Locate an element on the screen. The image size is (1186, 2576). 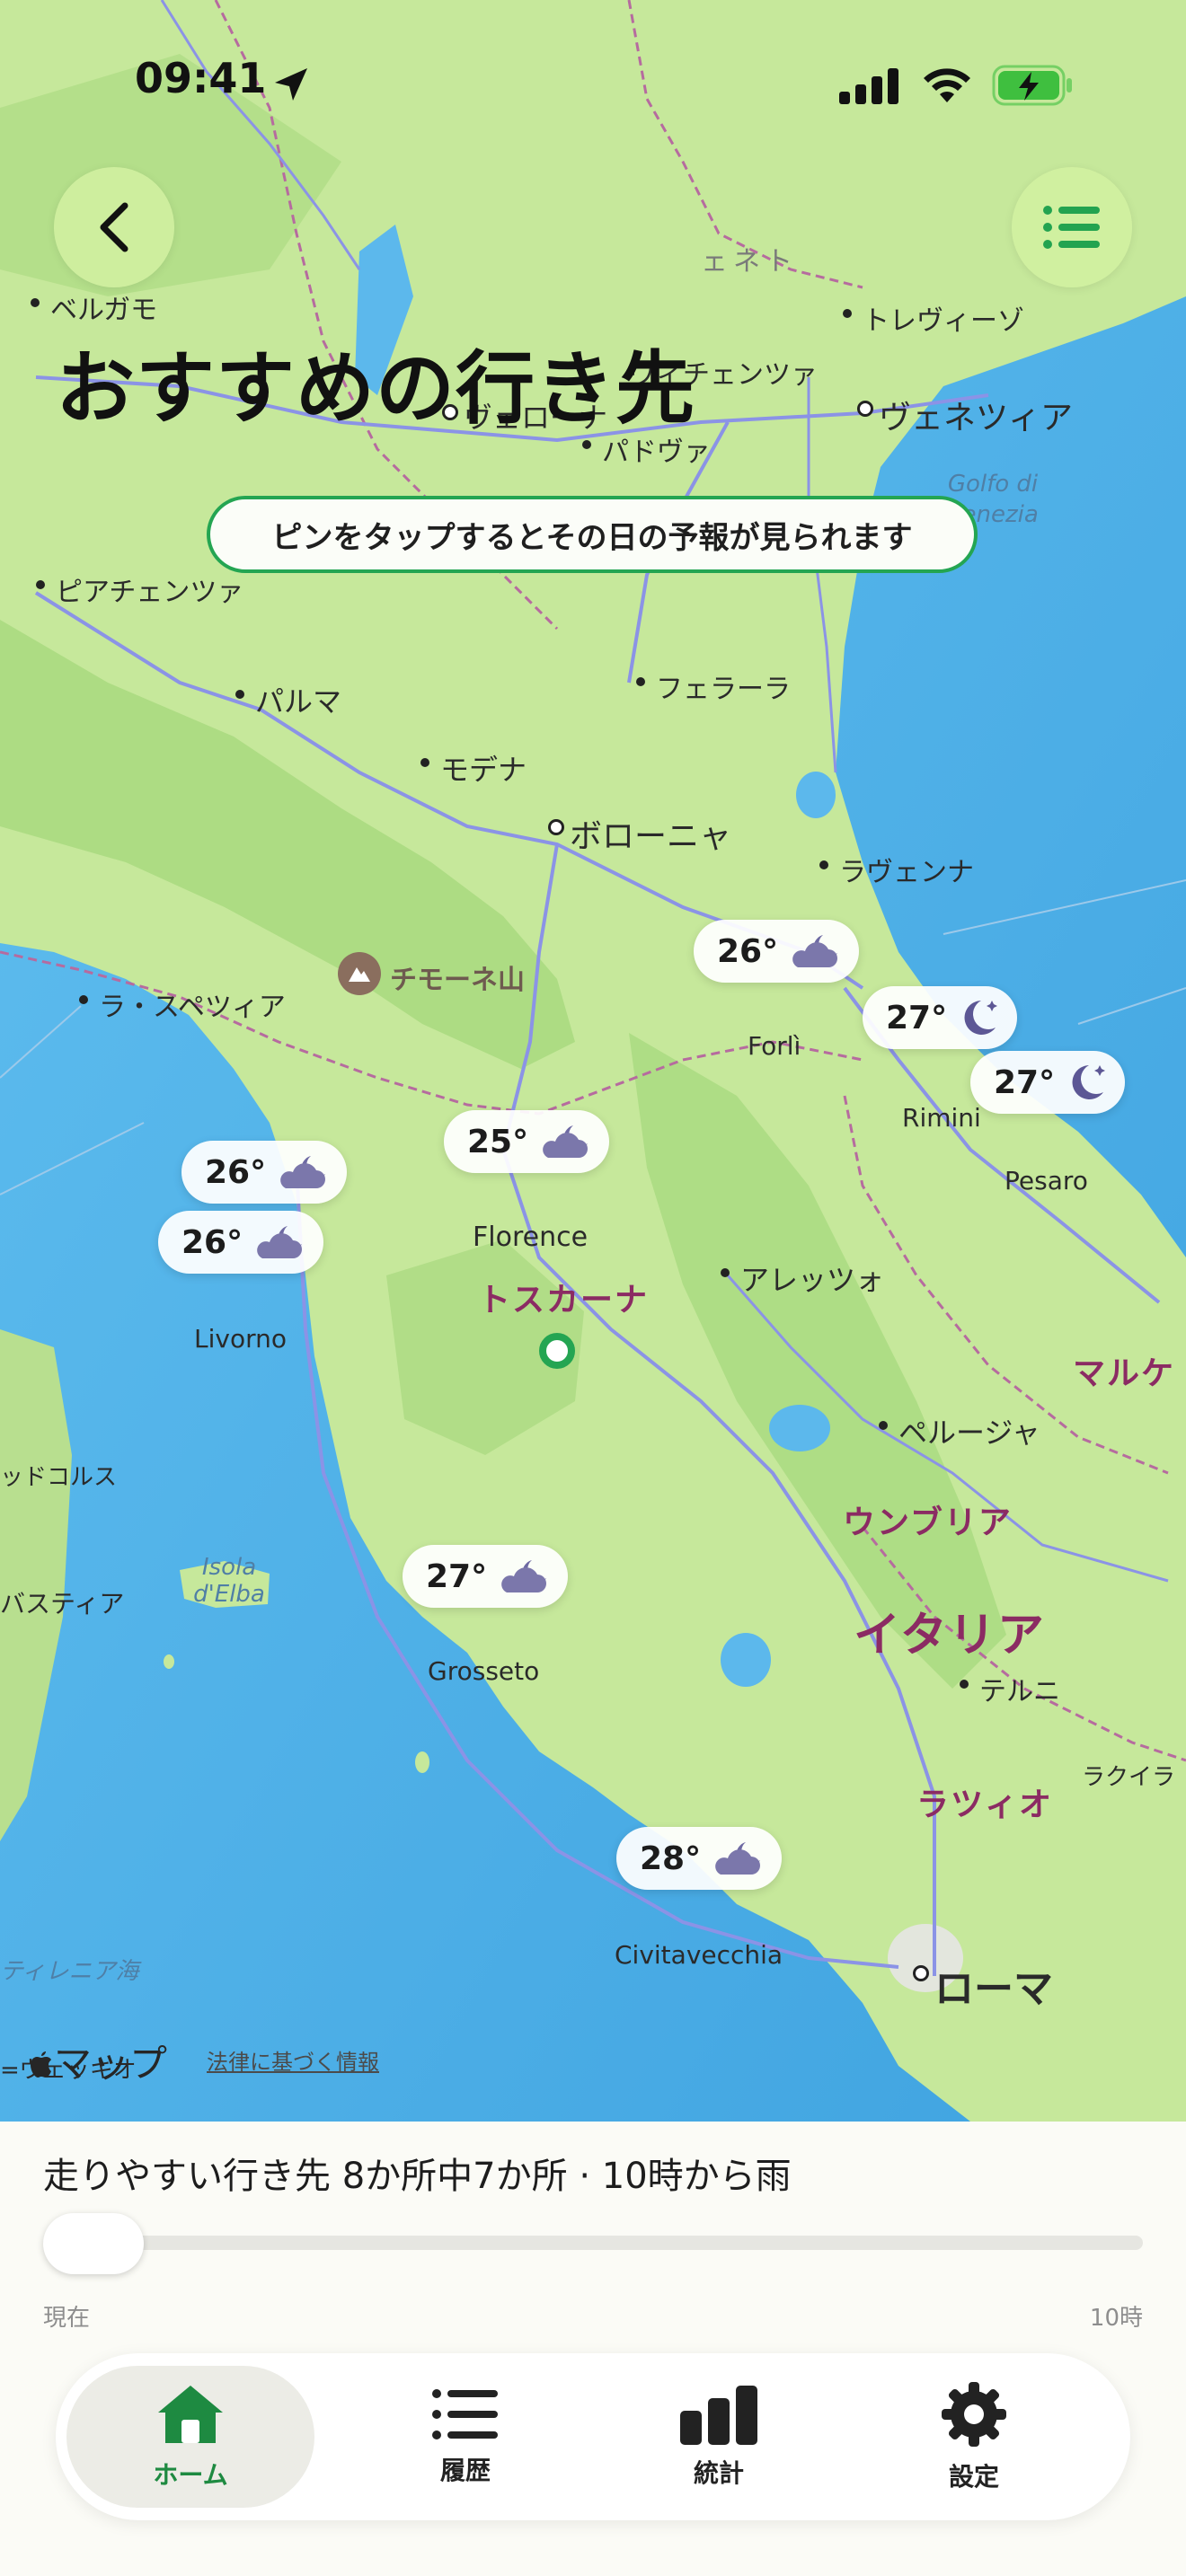
city-label: Civitavecchia is located at coordinates (699, 1955).